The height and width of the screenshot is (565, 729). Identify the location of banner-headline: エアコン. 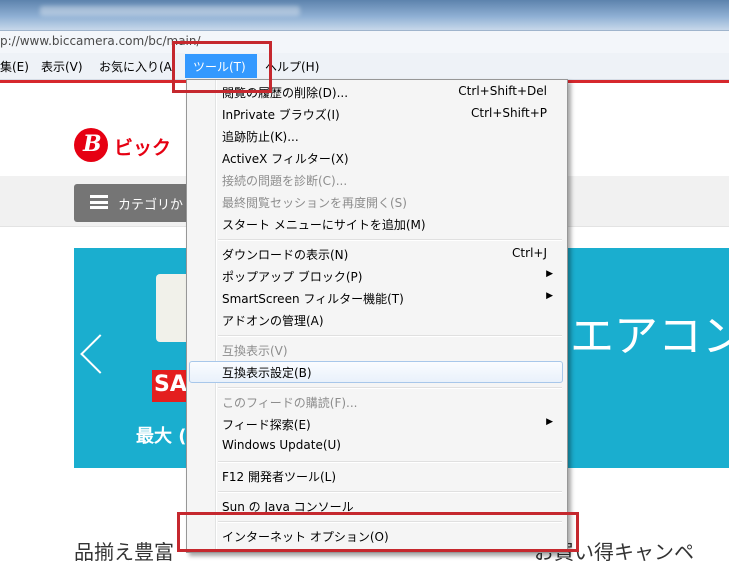
(649, 336).